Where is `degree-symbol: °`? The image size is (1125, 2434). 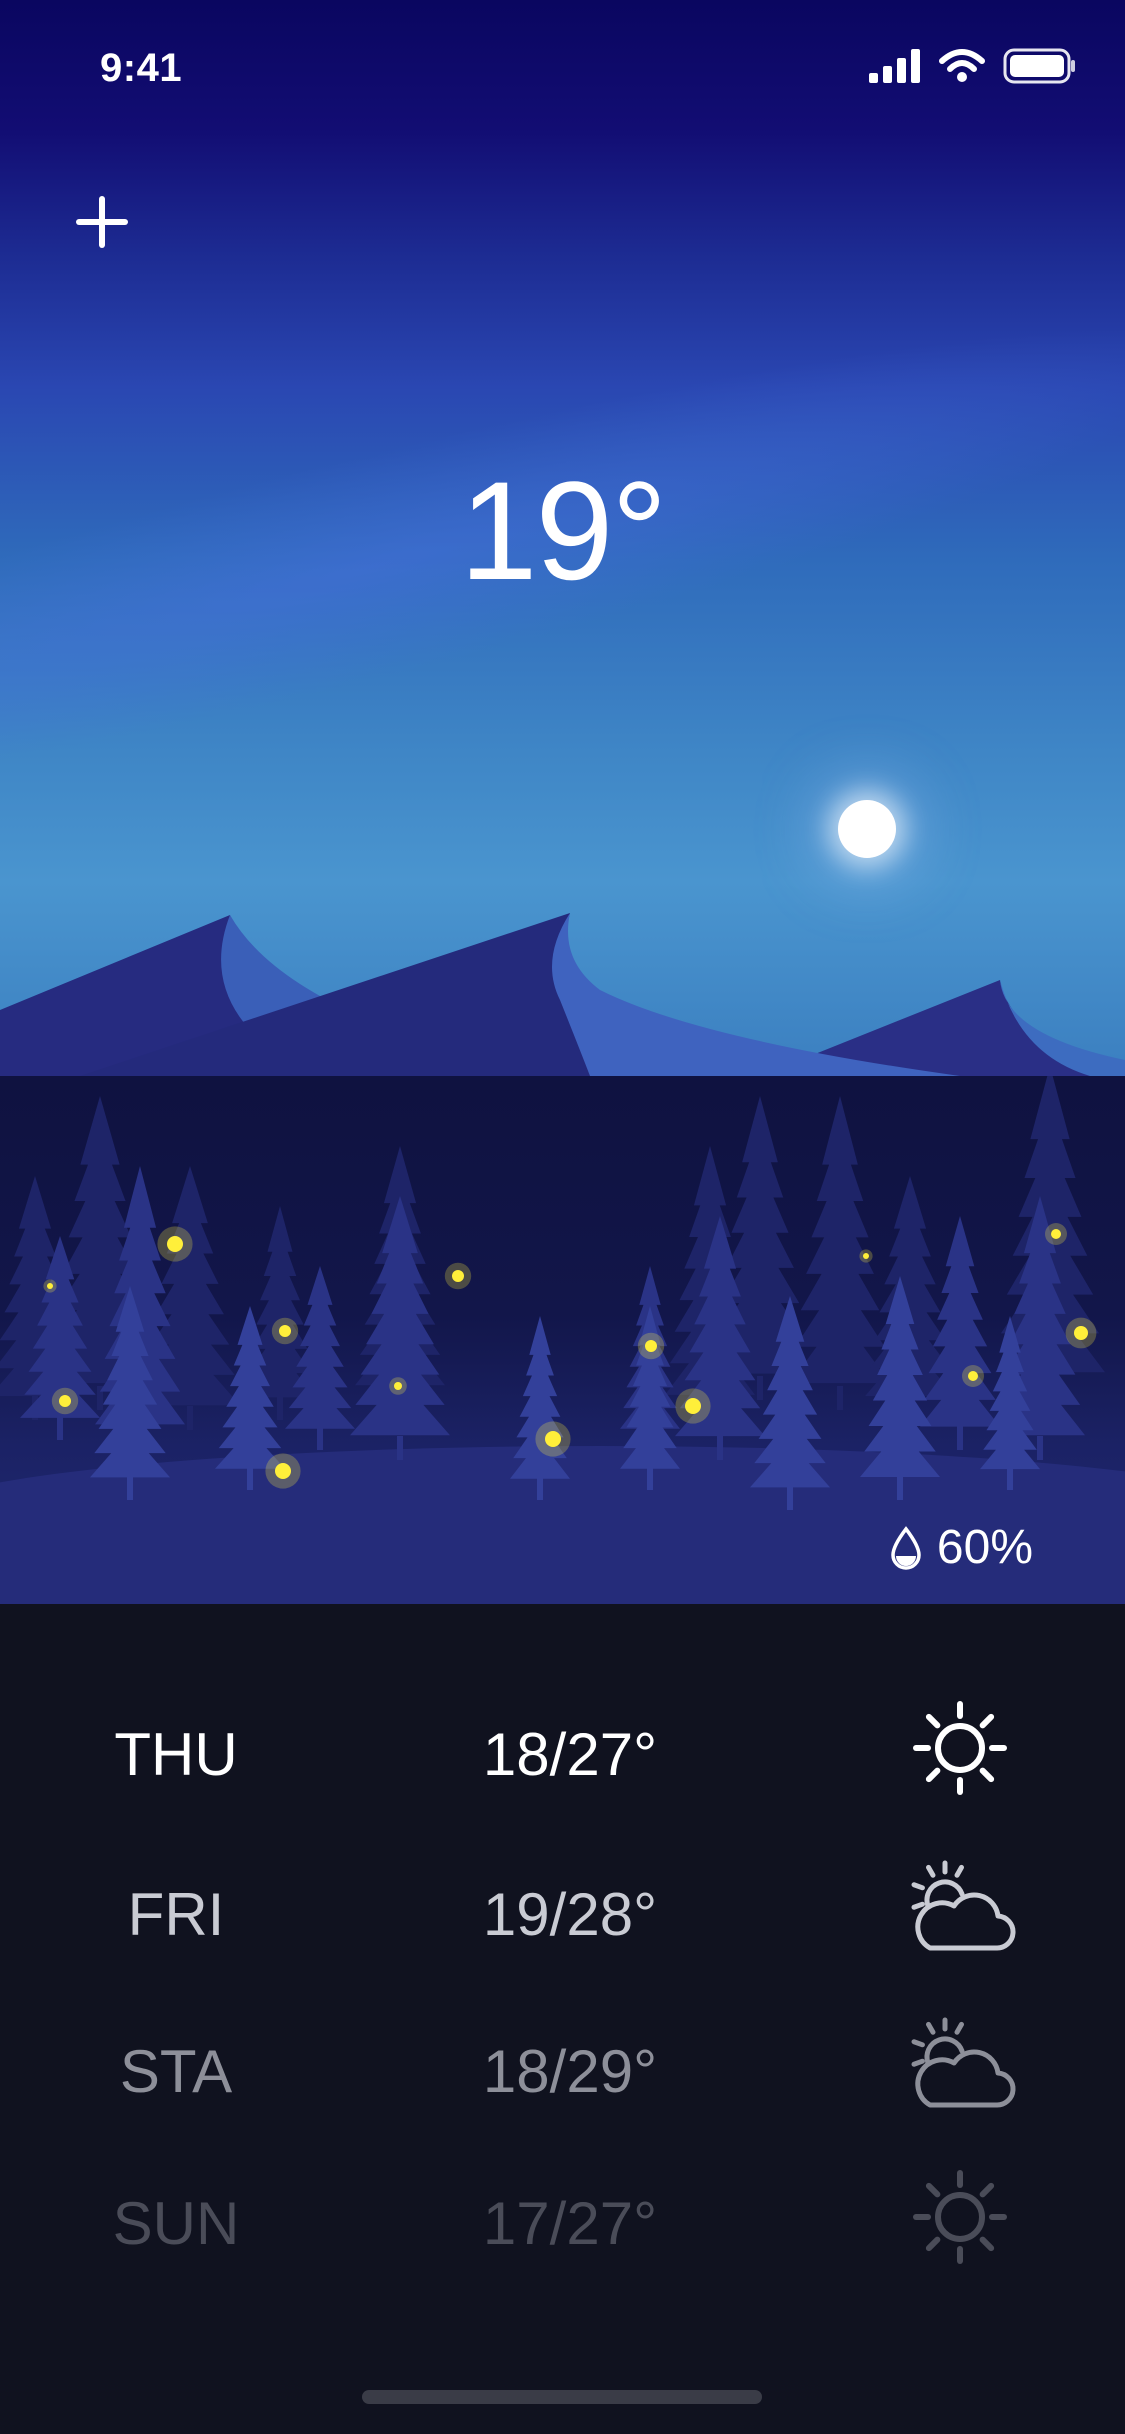
degree-symbol: ° is located at coordinates (639, 530).